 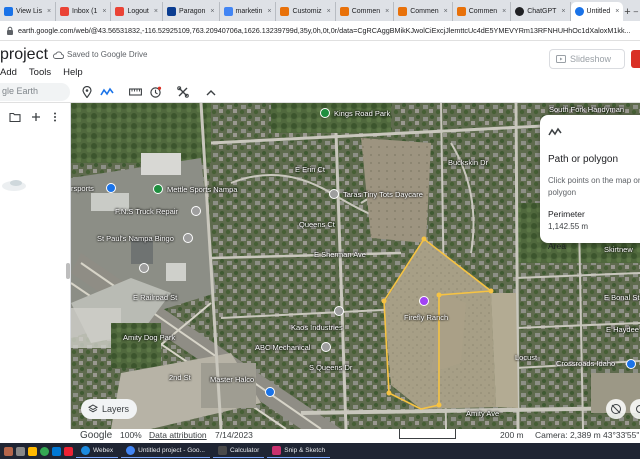 I want to click on edge-icon, so click(x=56, y=451).